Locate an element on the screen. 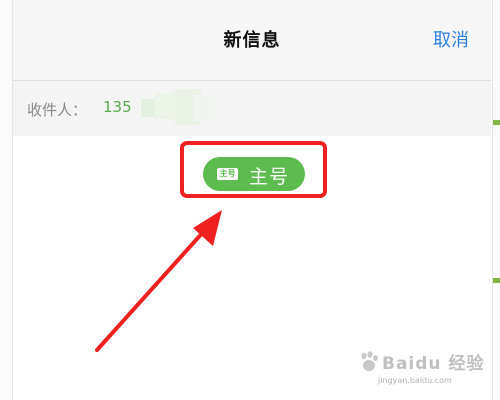 This screenshot has height=400, width=500. recipient-field: 收件人： 135 is located at coordinates (252, 108).